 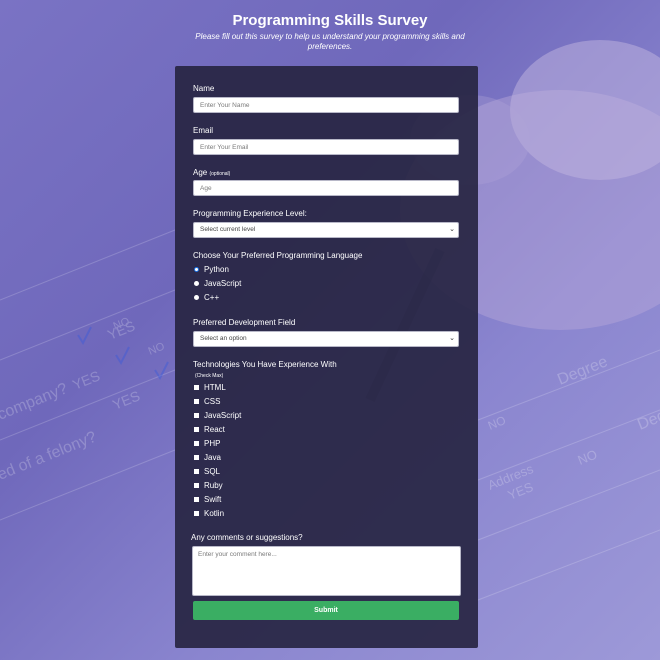 I want to click on tech-option-sql: SQL, so click(x=207, y=471).